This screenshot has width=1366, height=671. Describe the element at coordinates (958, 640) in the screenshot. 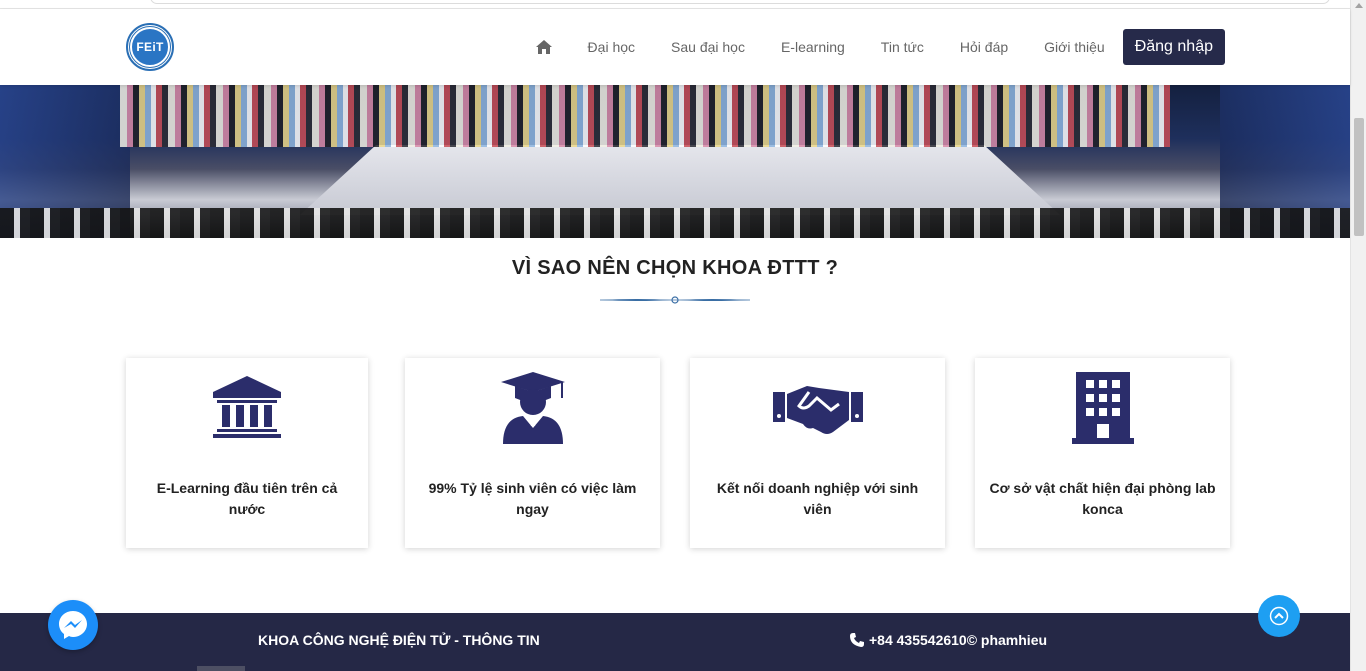

I see `footer-contact-text: +84 435542610© phamhieu` at that location.